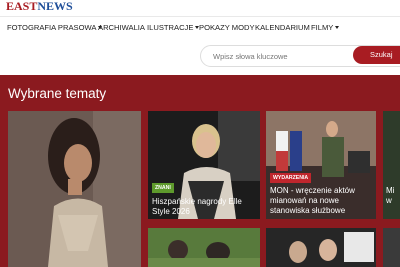 The image size is (400, 267). Describe the element at coordinates (52, 27) in the screenshot. I see `nav-label: FOTOGRAFIA PRASOWA` at that location.